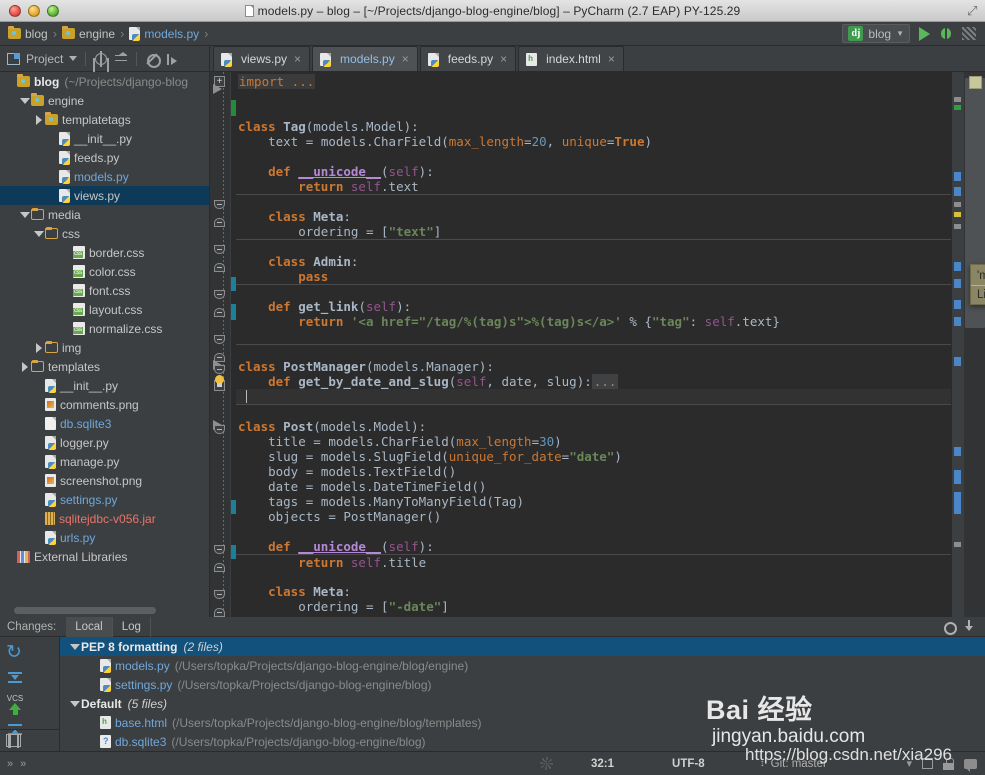  Describe the element at coordinates (593, 261) in the screenshot. I see `code-line: class Admin:` at that location.